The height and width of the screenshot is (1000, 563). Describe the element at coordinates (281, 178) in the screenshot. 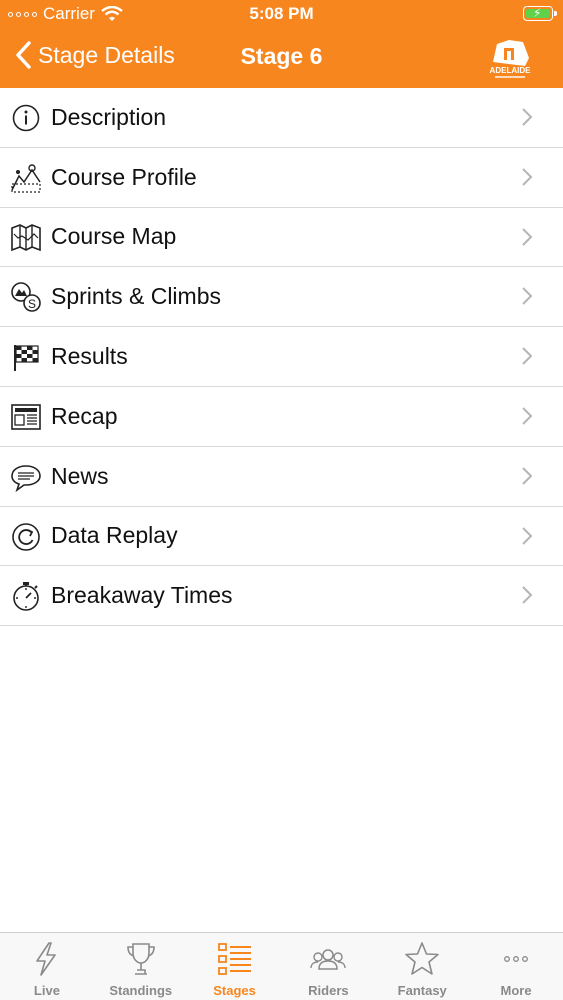

I see `menu-item-course-profile: Course Profile` at that location.